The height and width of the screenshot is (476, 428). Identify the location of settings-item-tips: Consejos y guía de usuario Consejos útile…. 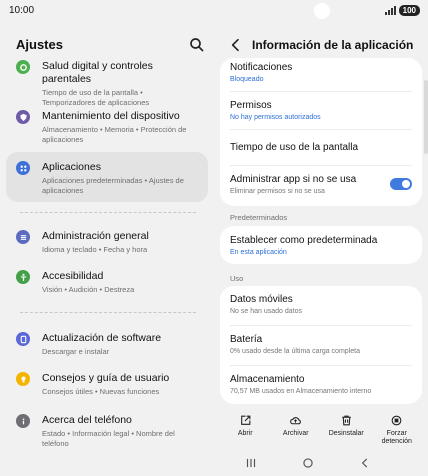
(107, 384).